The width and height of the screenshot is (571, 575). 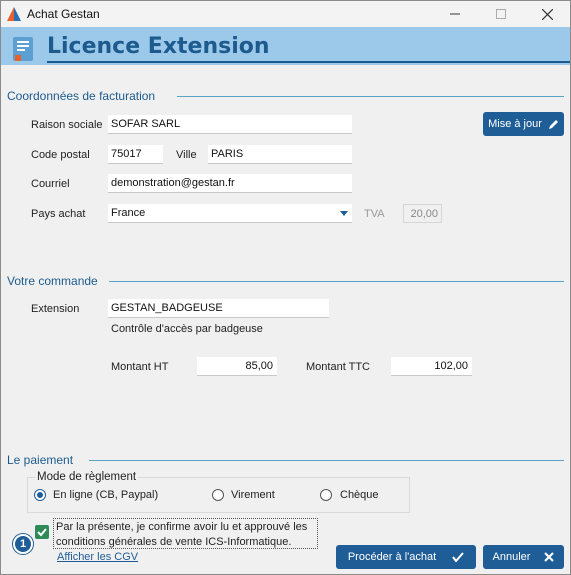 I want to click on update-button: Mise à jour, so click(x=523, y=124).